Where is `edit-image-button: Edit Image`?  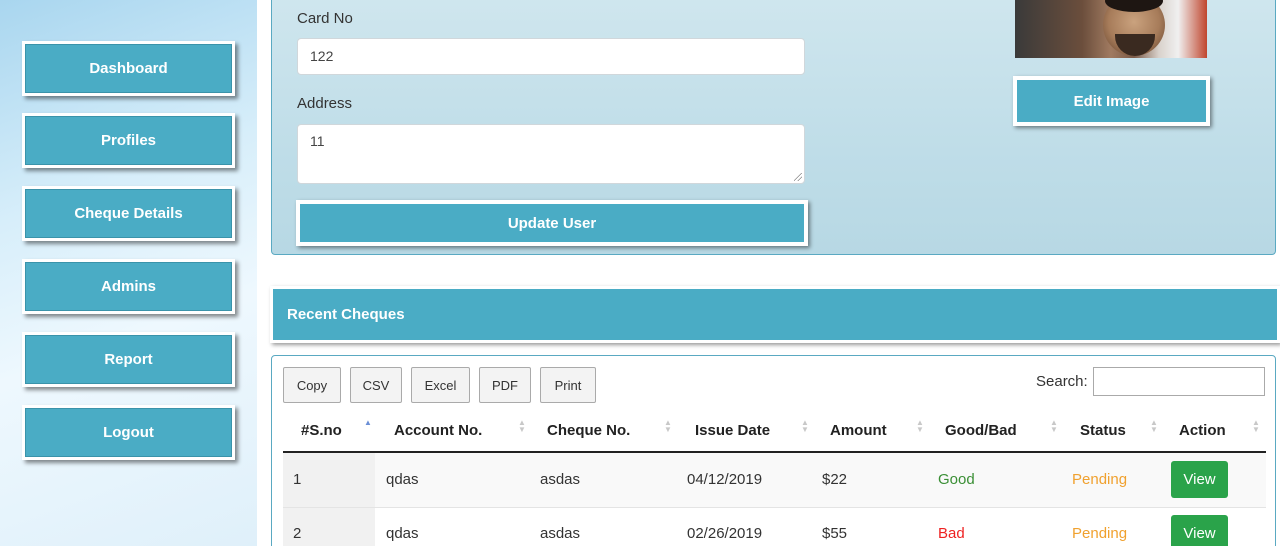 edit-image-button: Edit Image is located at coordinates (1111, 101).